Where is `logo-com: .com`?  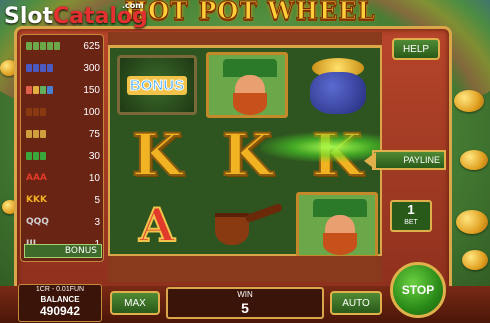
logo-com: .com is located at coordinates (133, 5).